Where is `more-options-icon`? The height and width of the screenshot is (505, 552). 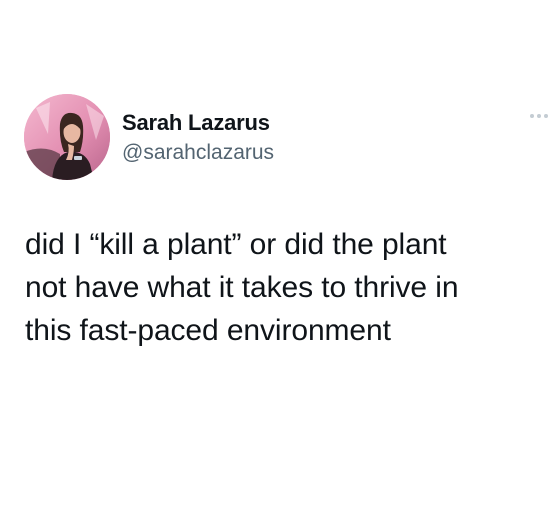
more-options-icon is located at coordinates (539, 117).